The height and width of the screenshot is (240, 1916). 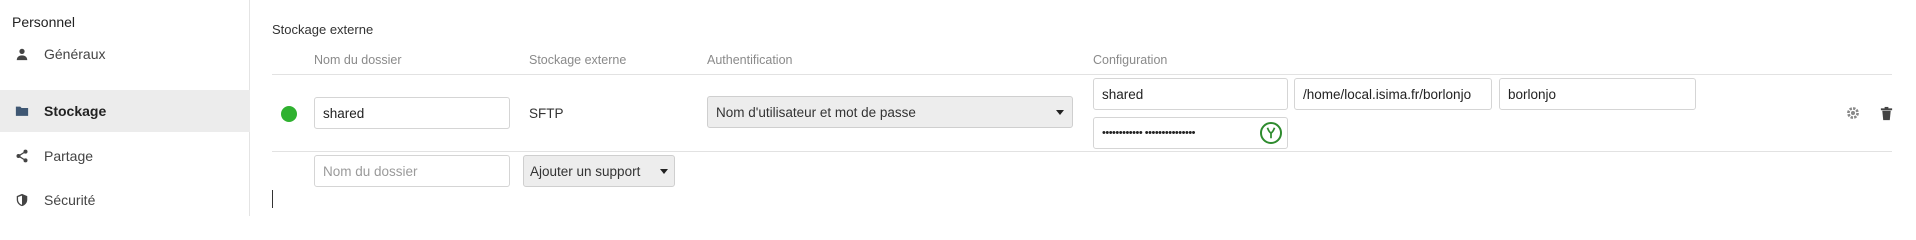 I want to click on config-password-input: •••••••••••• •••••••••••••••, so click(x=1190, y=133).